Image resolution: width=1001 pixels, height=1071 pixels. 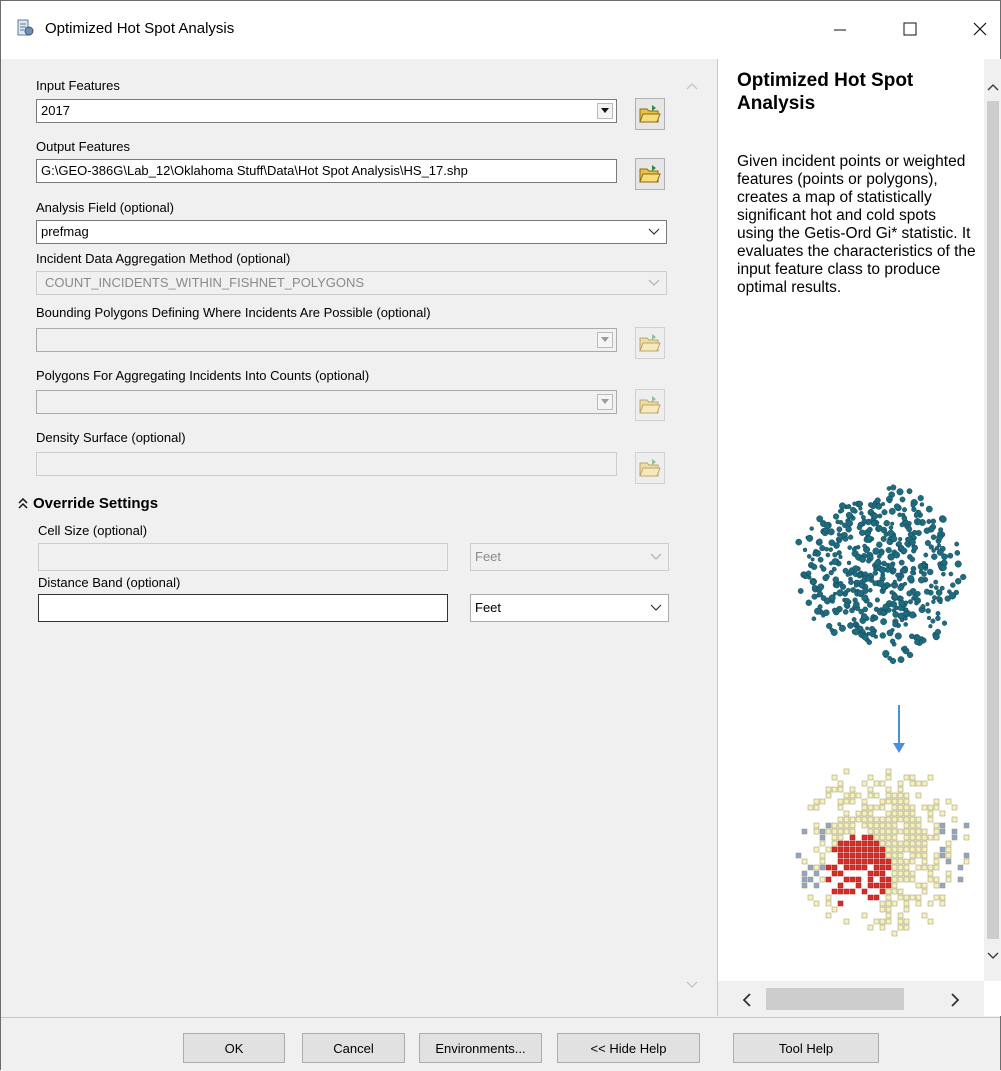 I want to click on output-features-browse-button, so click(x=650, y=174).